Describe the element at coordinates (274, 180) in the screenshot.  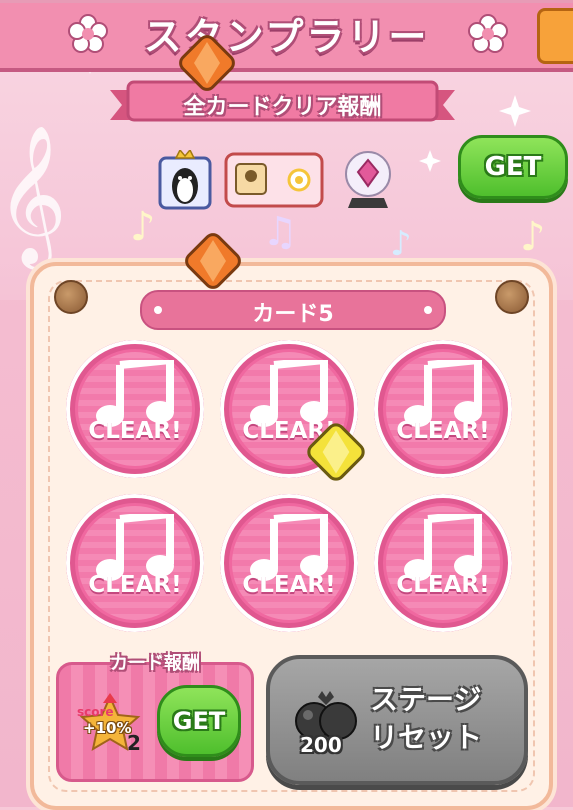
I see `profile-card-icon` at that location.